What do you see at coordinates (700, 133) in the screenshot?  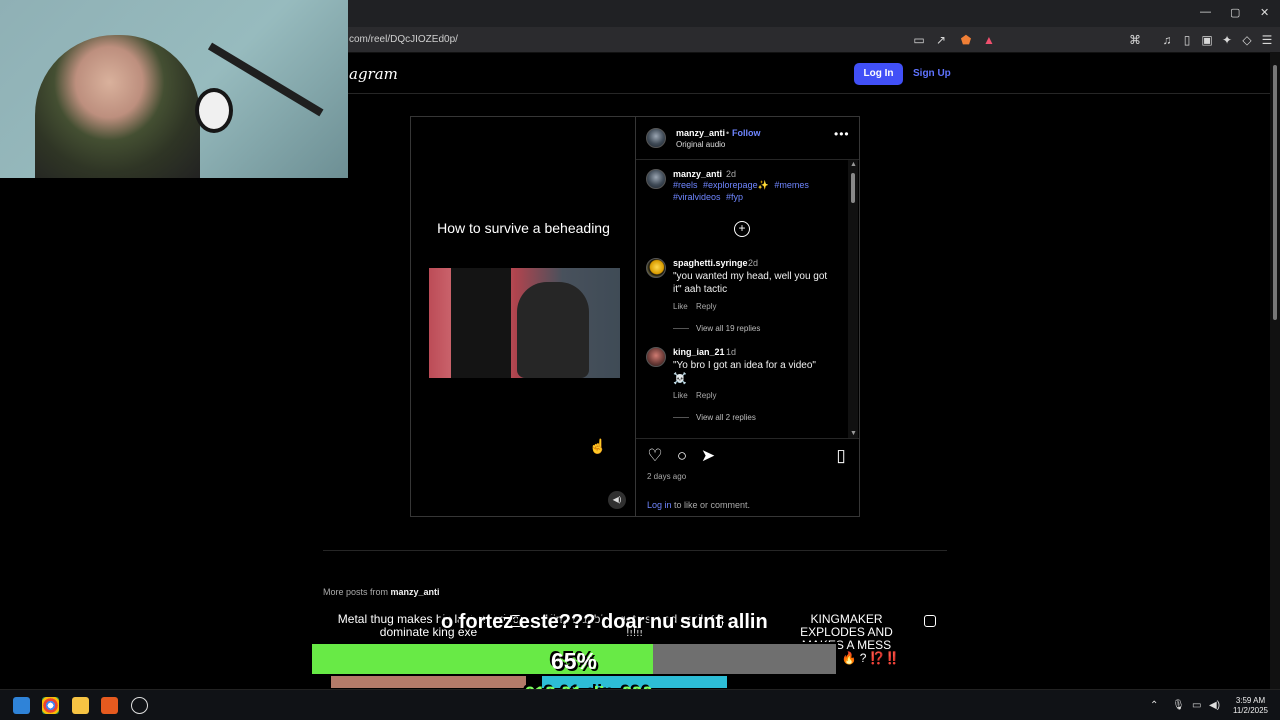 I see `post-username: manzy_anti` at bounding box center [700, 133].